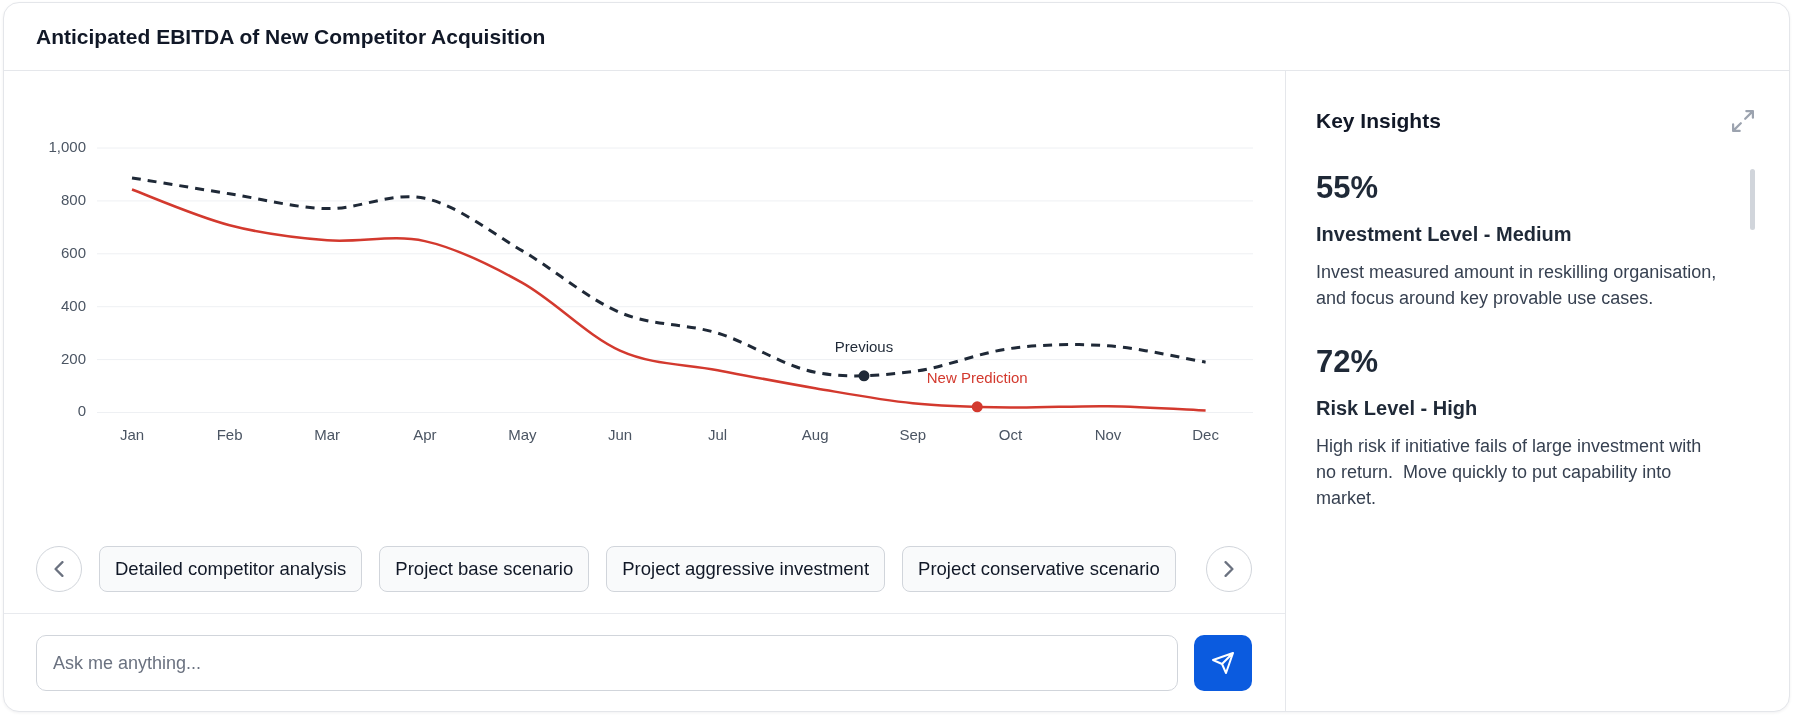 This screenshot has height=719, width=1800. I want to click on axis-tick-label: Jul, so click(718, 434).